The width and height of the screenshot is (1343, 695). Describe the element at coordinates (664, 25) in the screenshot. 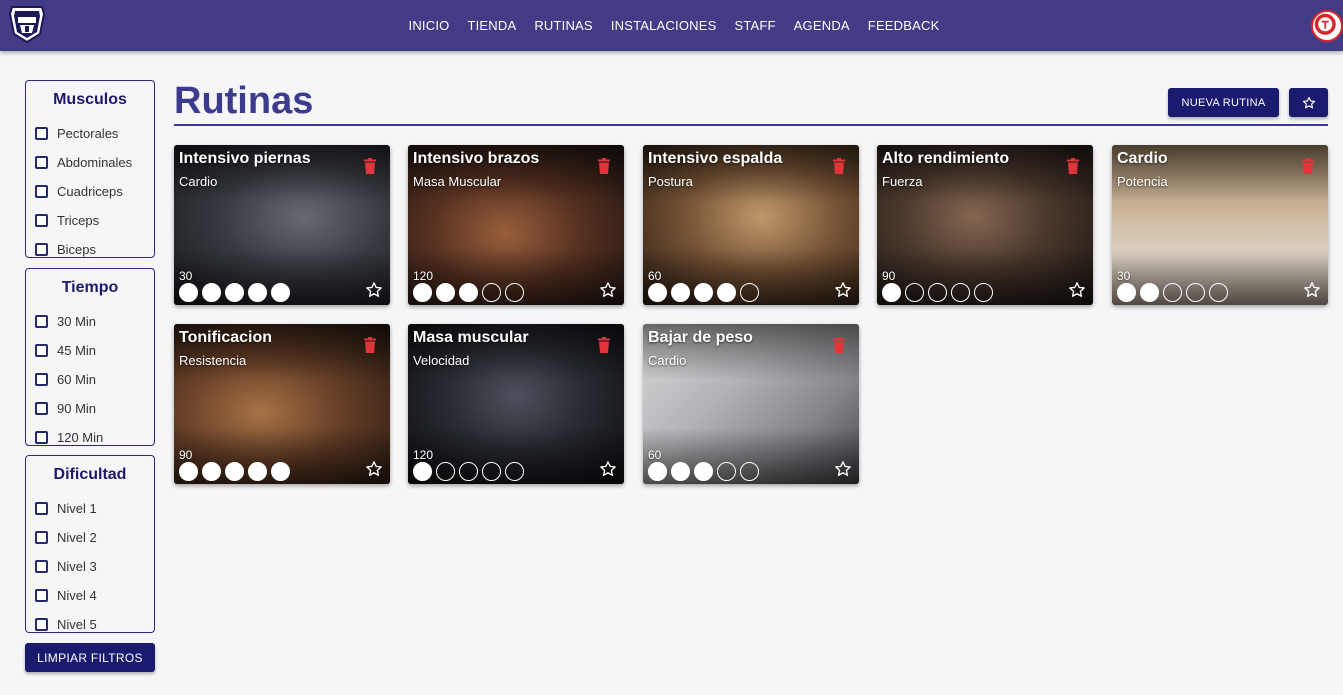

I see `nav-instalaciones: INSTALACIONES` at that location.